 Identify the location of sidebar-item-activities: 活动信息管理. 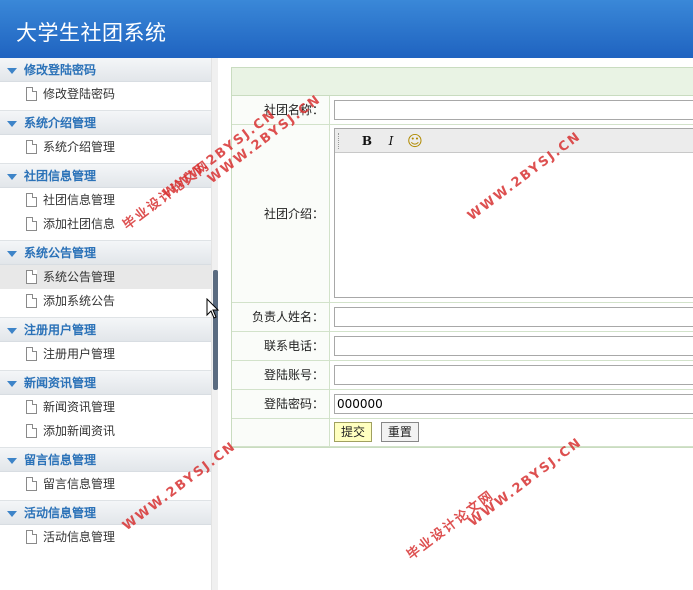
(105, 537).